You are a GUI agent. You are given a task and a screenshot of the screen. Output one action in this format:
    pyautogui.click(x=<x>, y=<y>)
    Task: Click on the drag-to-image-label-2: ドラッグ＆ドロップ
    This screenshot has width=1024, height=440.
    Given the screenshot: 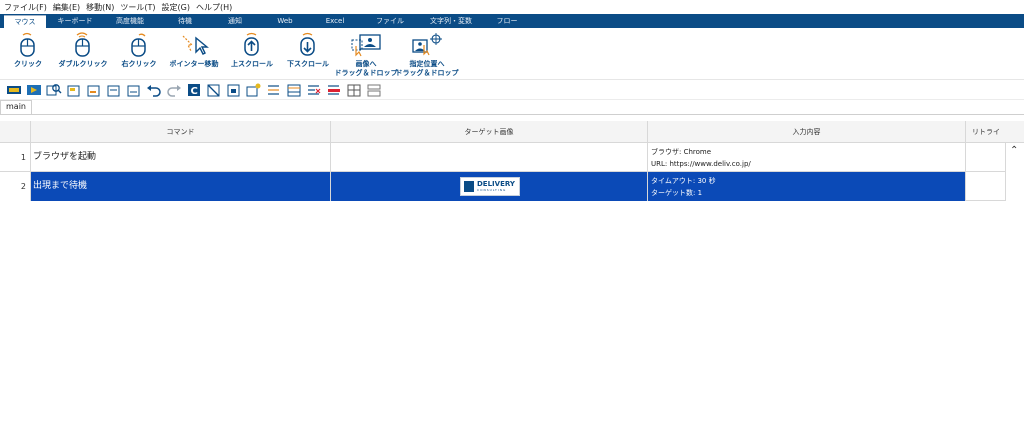 What is the action you would take?
    pyautogui.click(x=366, y=73)
    